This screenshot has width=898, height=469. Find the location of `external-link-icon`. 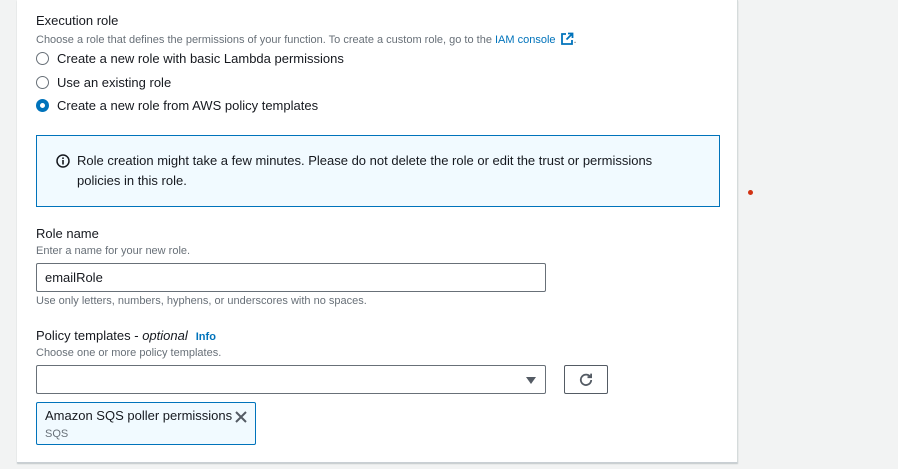

external-link-icon is located at coordinates (567, 39).